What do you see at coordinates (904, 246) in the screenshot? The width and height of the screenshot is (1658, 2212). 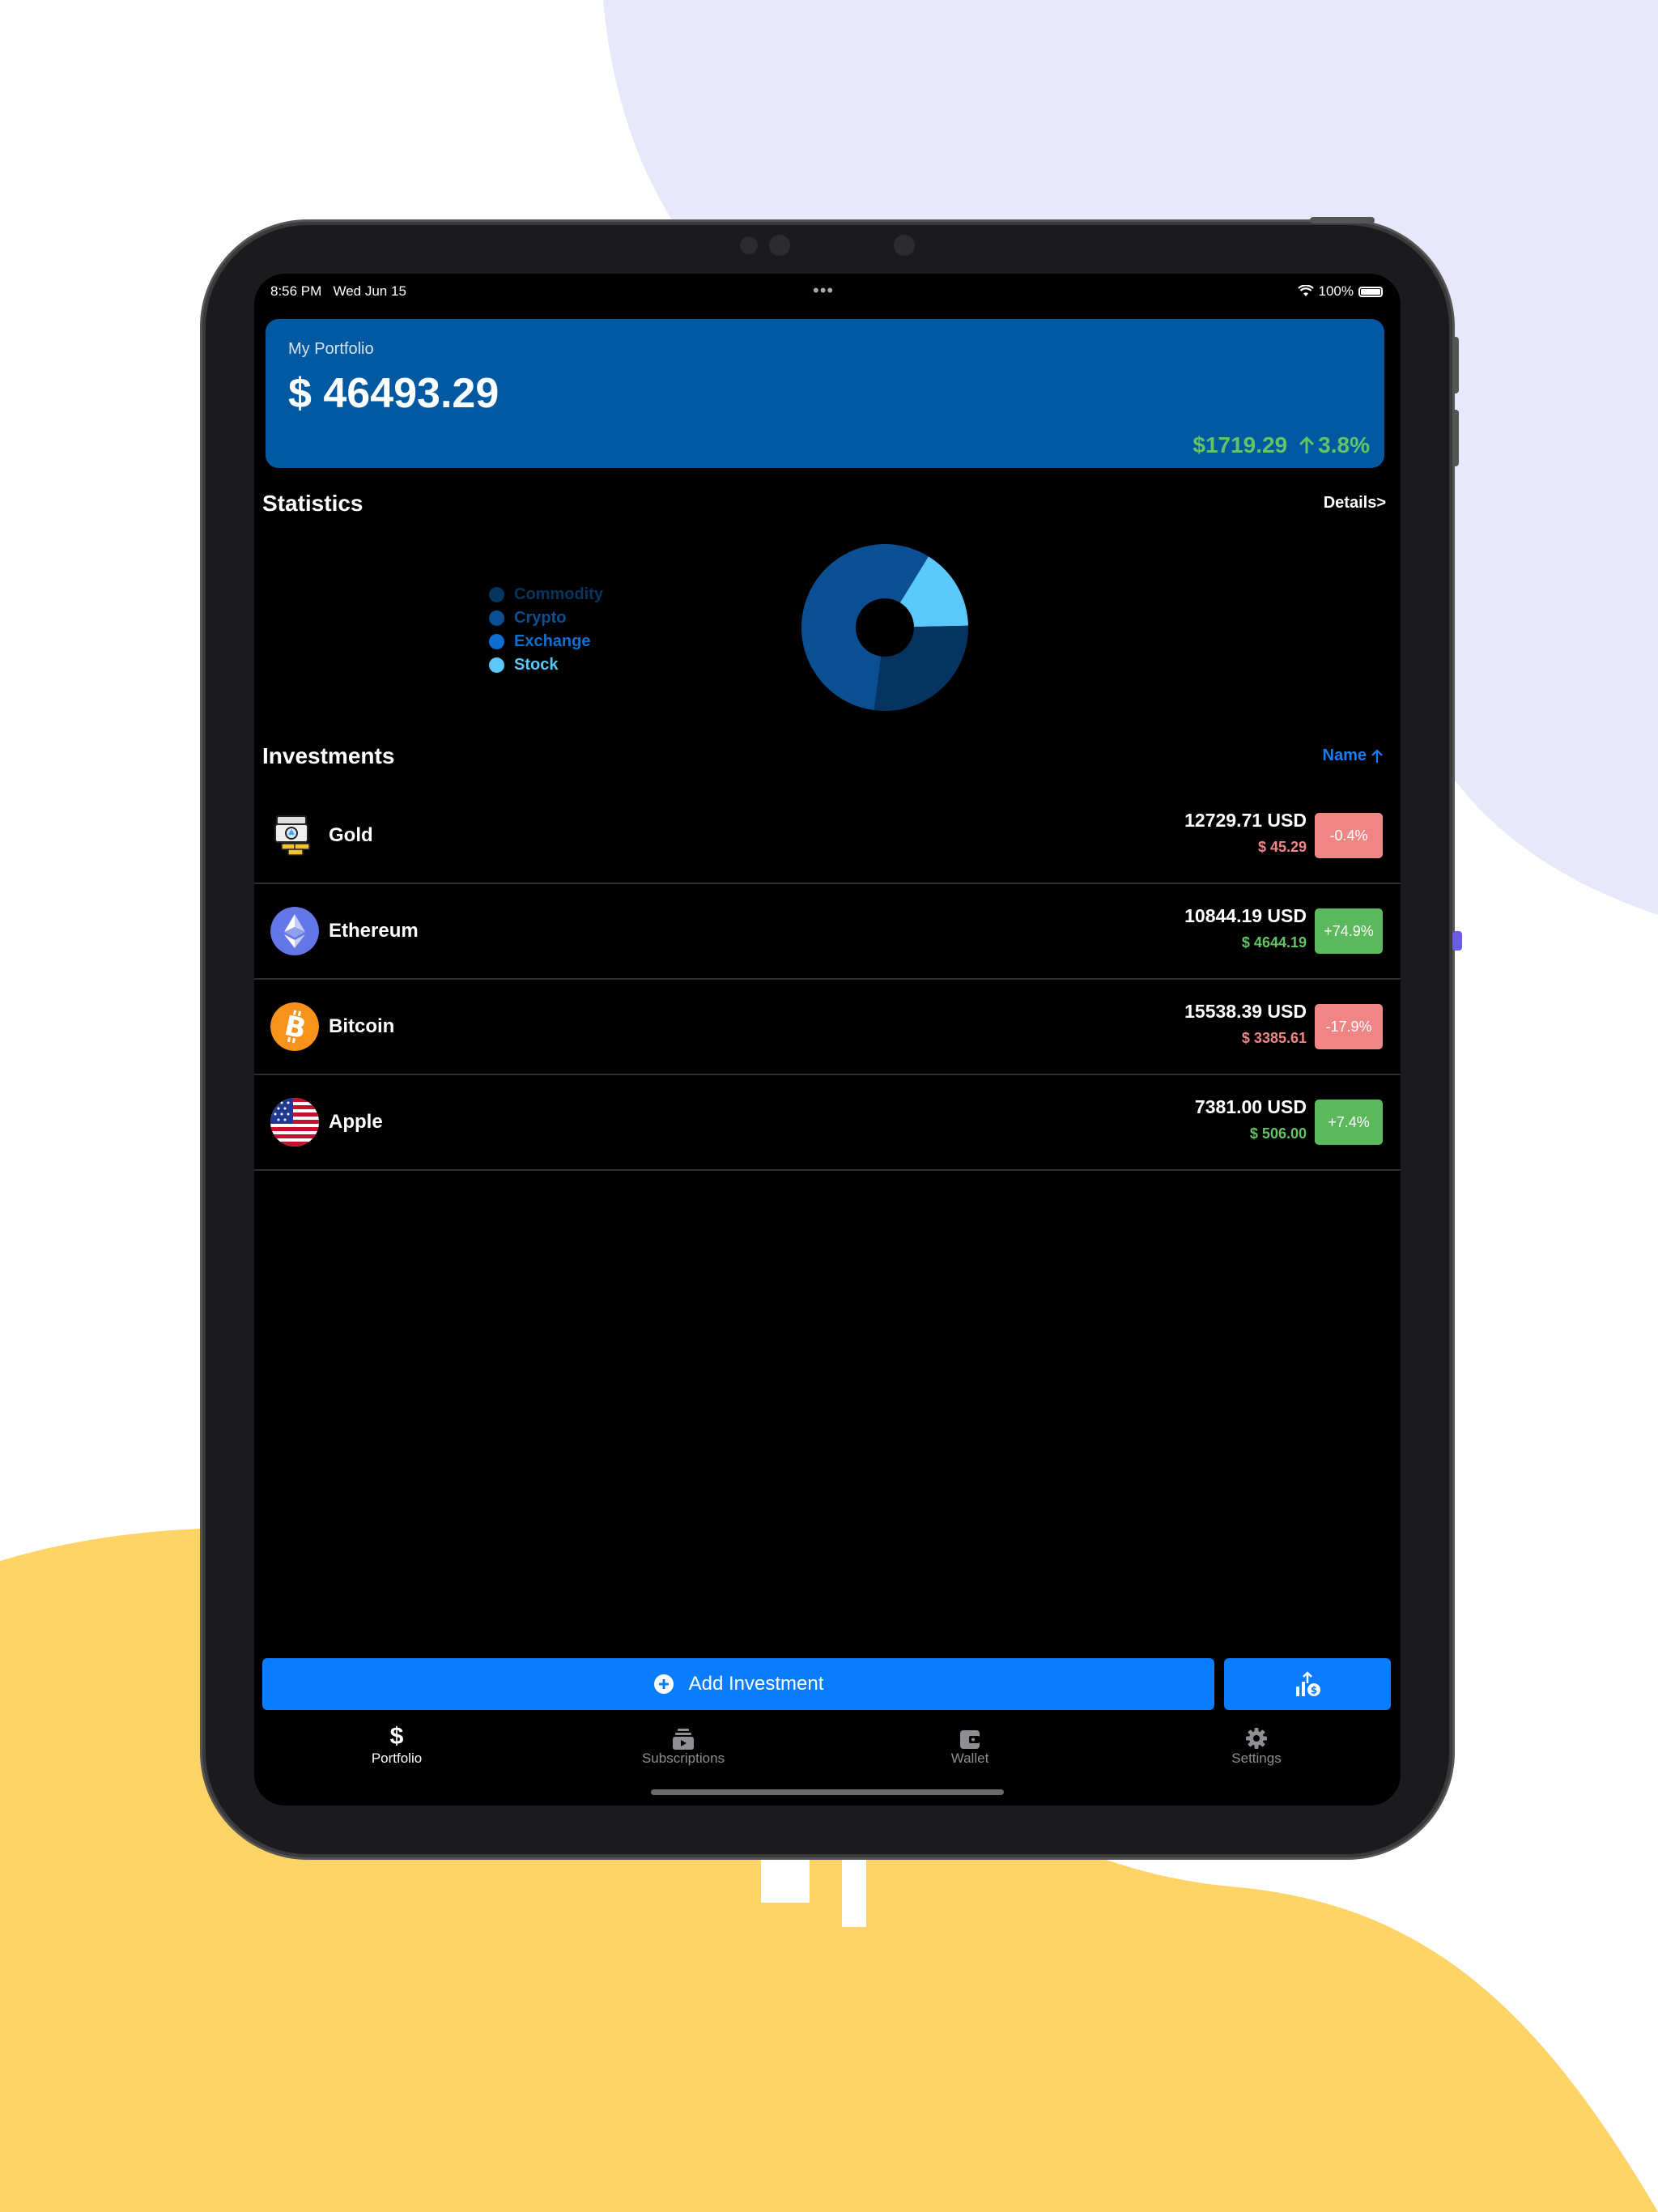 I see `camera-sensor` at bounding box center [904, 246].